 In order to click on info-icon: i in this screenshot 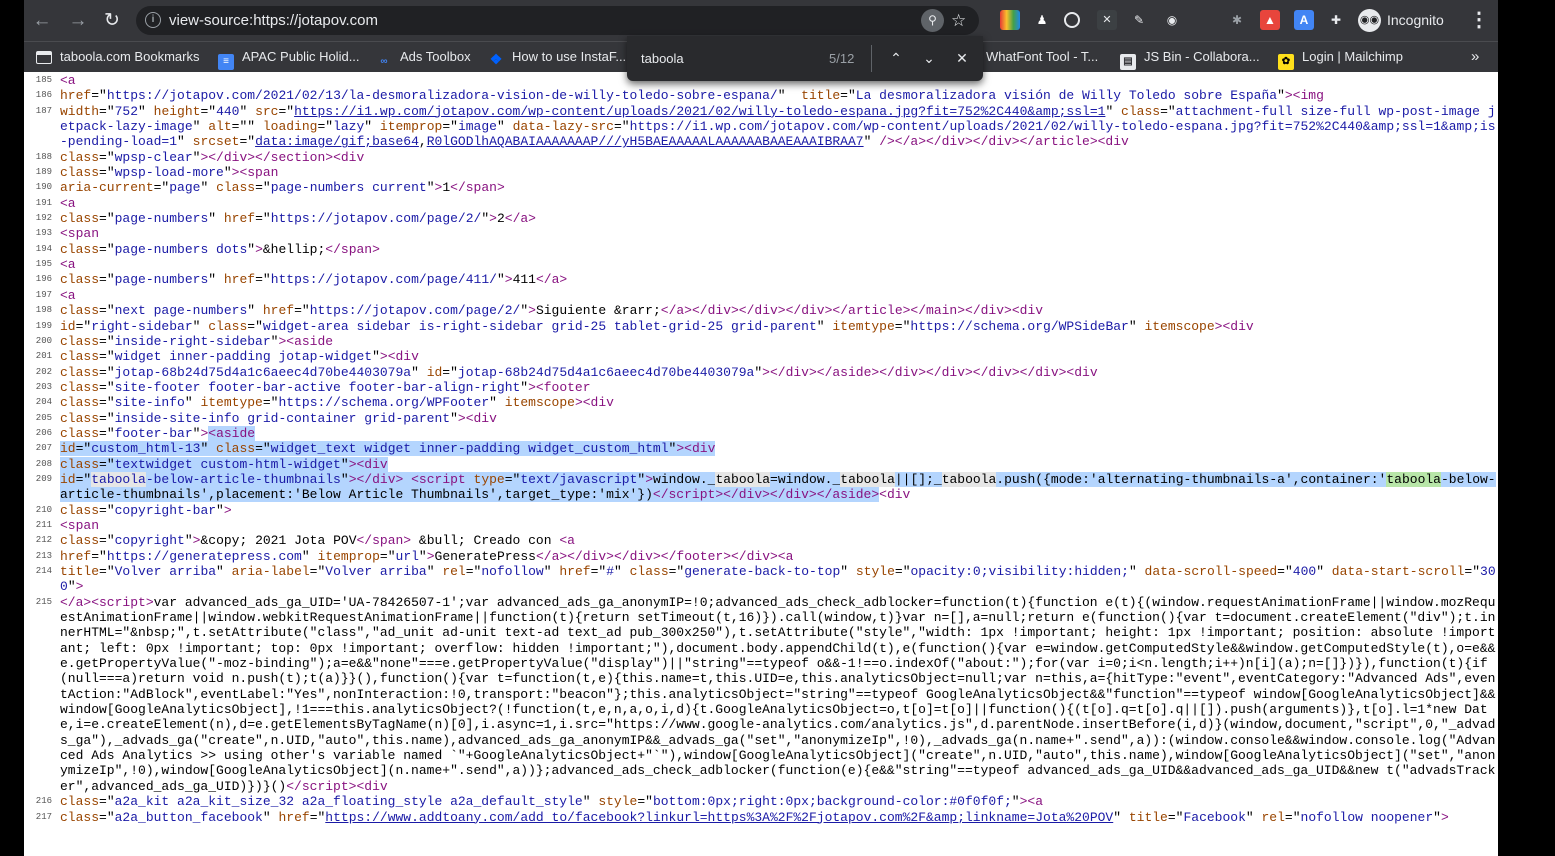, I will do `click(153, 20)`.